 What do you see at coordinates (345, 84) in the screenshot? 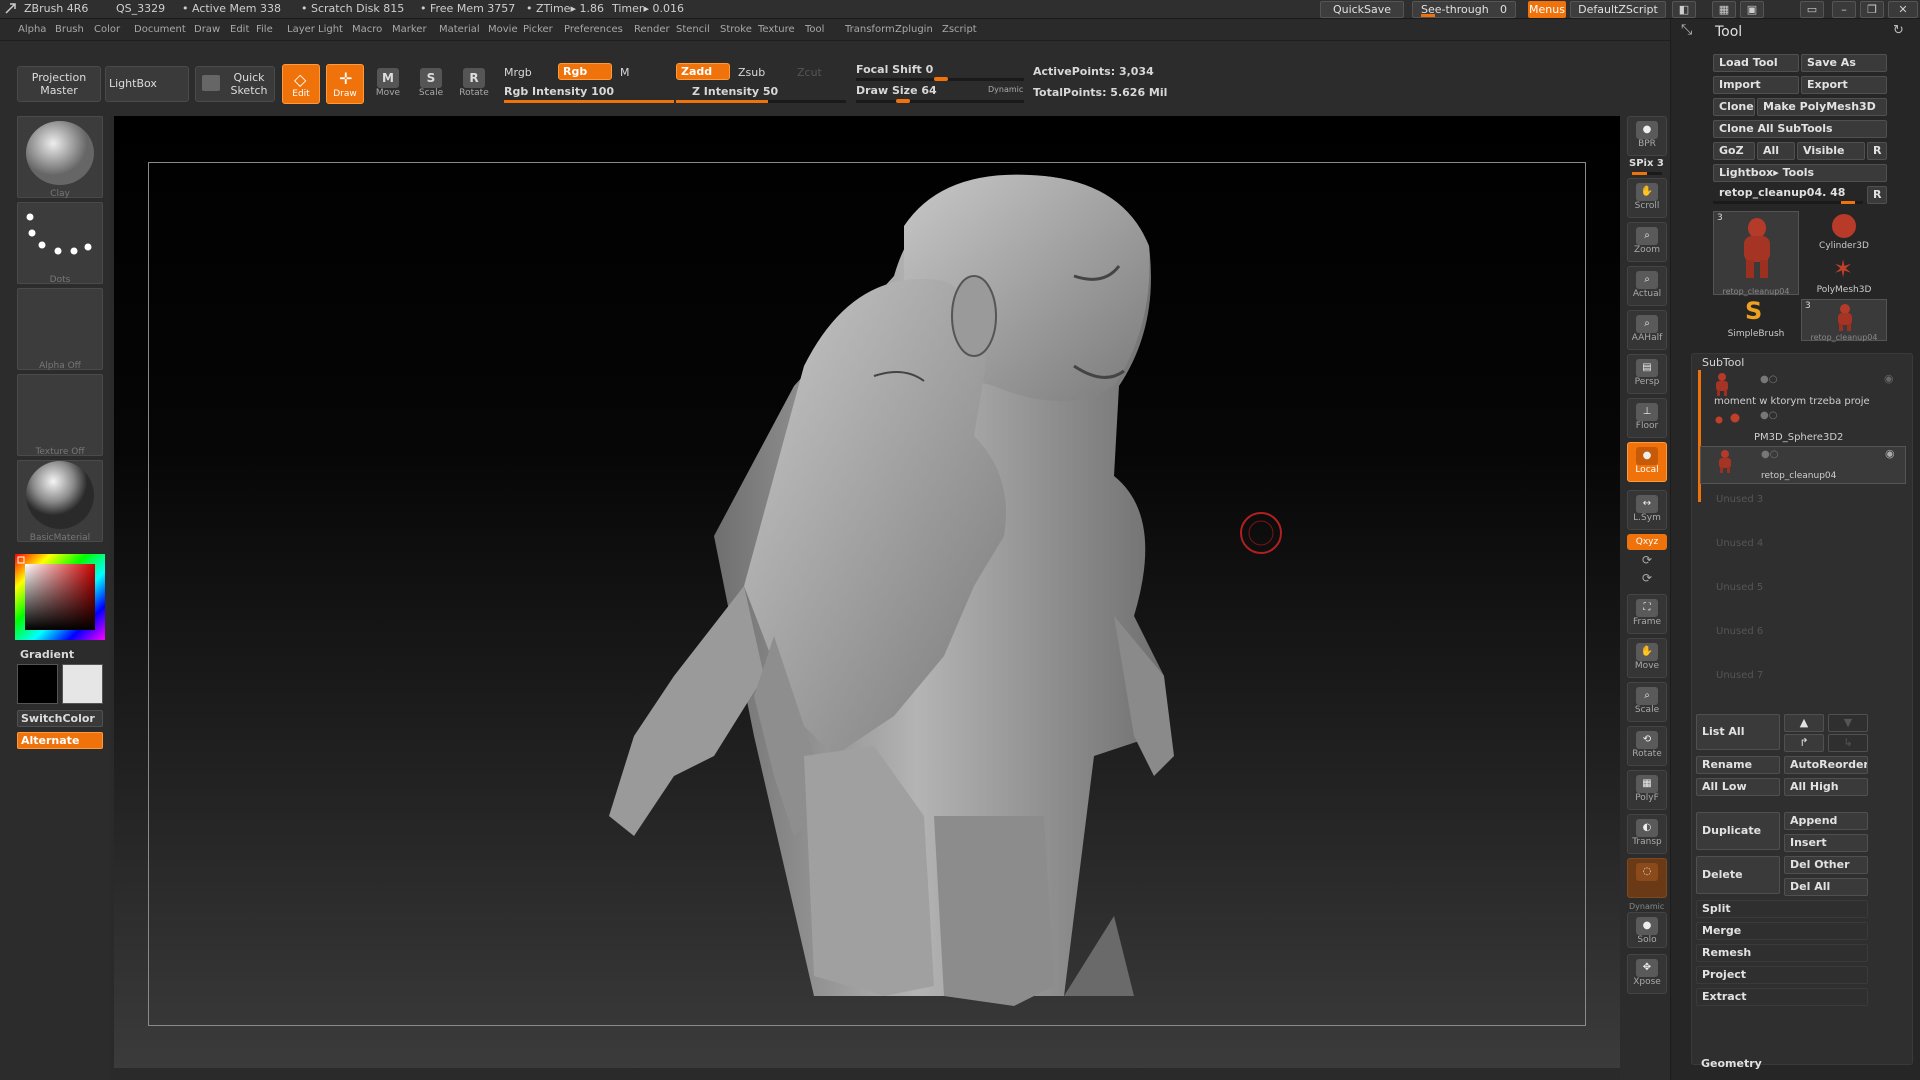
I see `draw-mode-button: ✛ Draw` at bounding box center [345, 84].